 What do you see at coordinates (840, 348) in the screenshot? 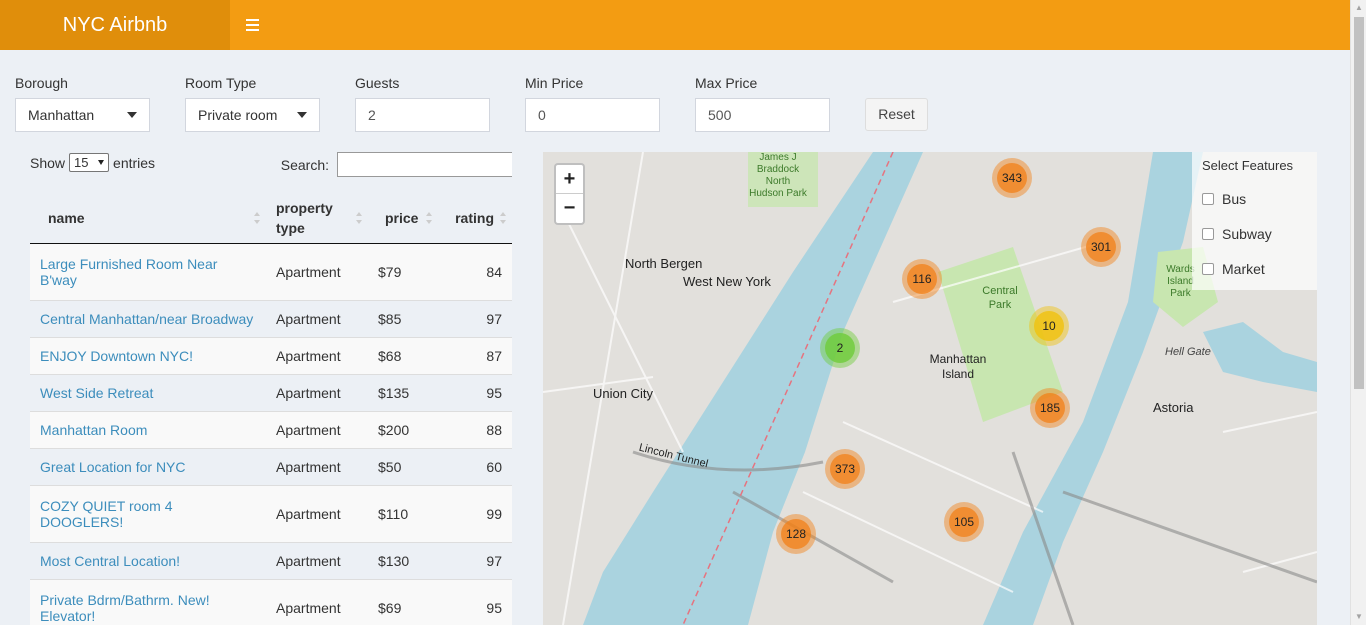
I see `map-cluster-marker: 2` at bounding box center [840, 348].